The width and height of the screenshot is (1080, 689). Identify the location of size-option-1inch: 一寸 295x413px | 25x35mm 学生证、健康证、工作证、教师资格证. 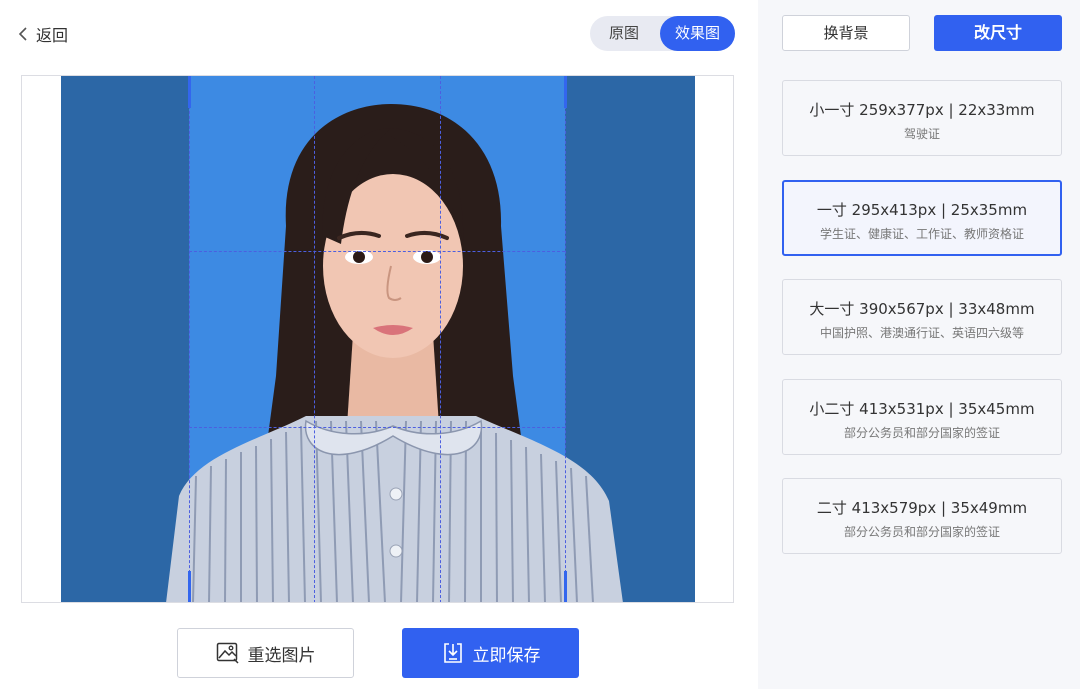
(922, 218).